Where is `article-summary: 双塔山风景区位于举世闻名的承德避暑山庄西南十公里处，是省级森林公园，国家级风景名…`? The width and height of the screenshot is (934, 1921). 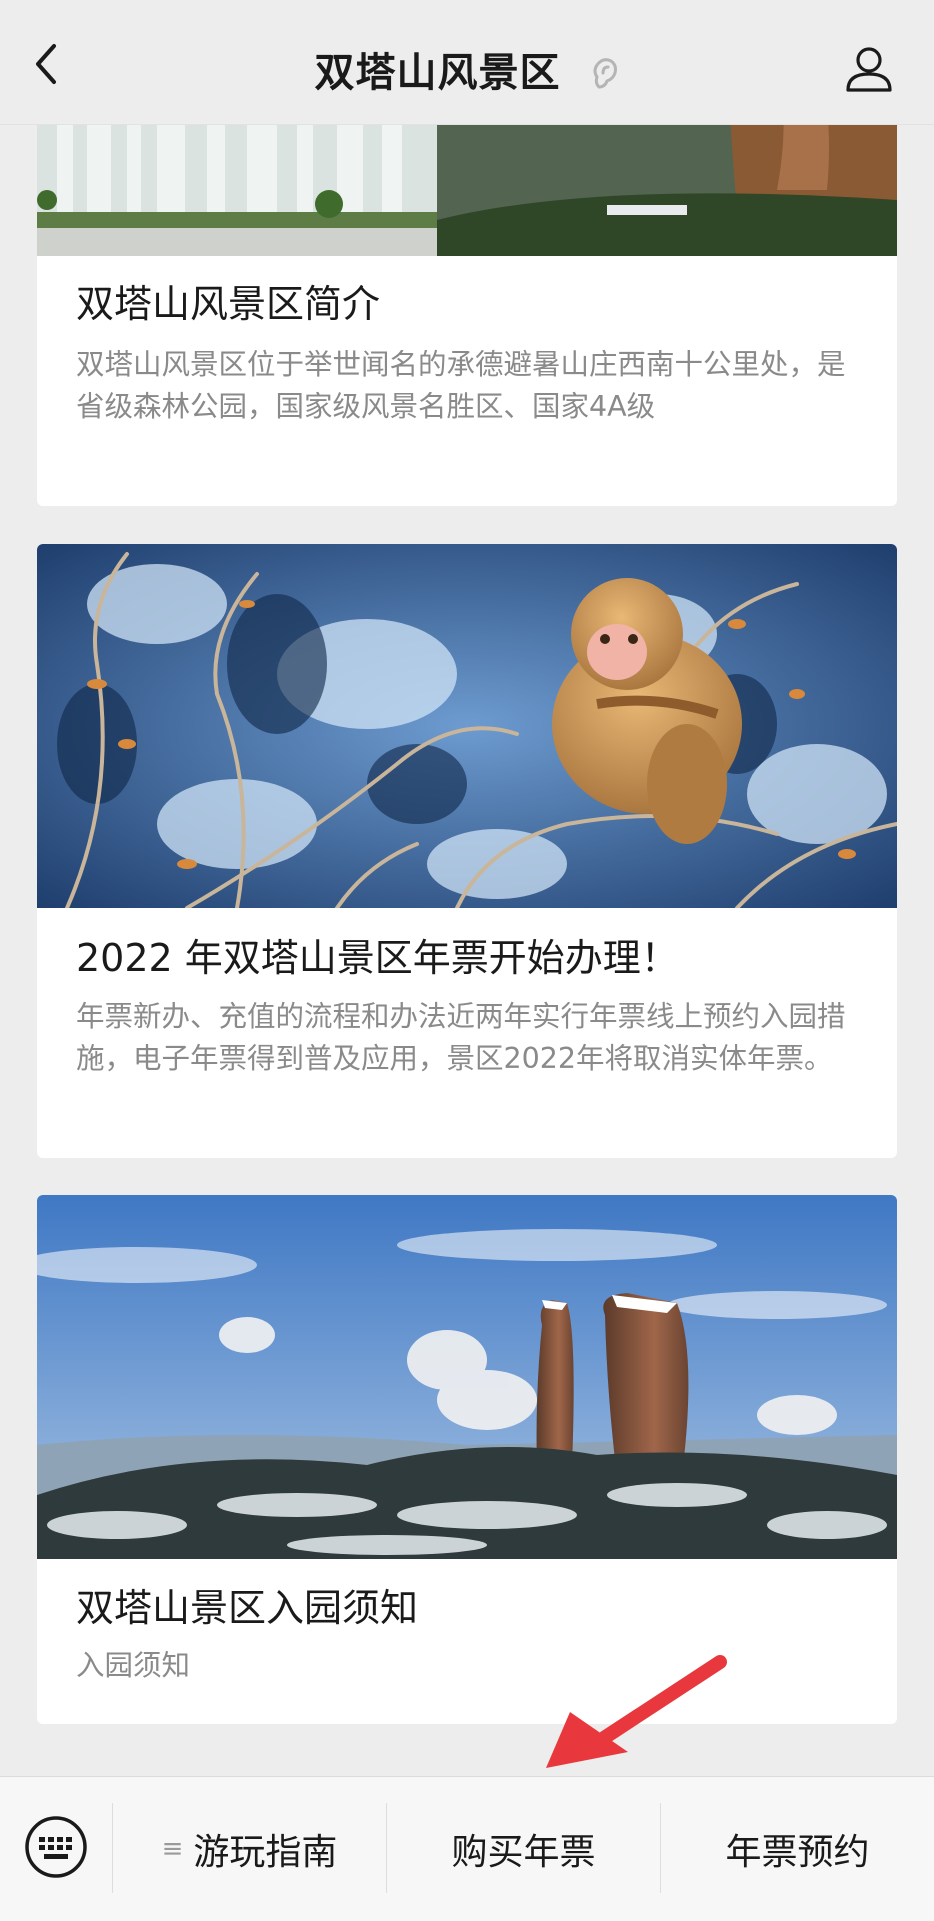 article-summary: 双塔山风景区位于举世闻名的承德避暑山庄西南十公里处，是省级森林公园，国家级风景名… is located at coordinates (461, 385).